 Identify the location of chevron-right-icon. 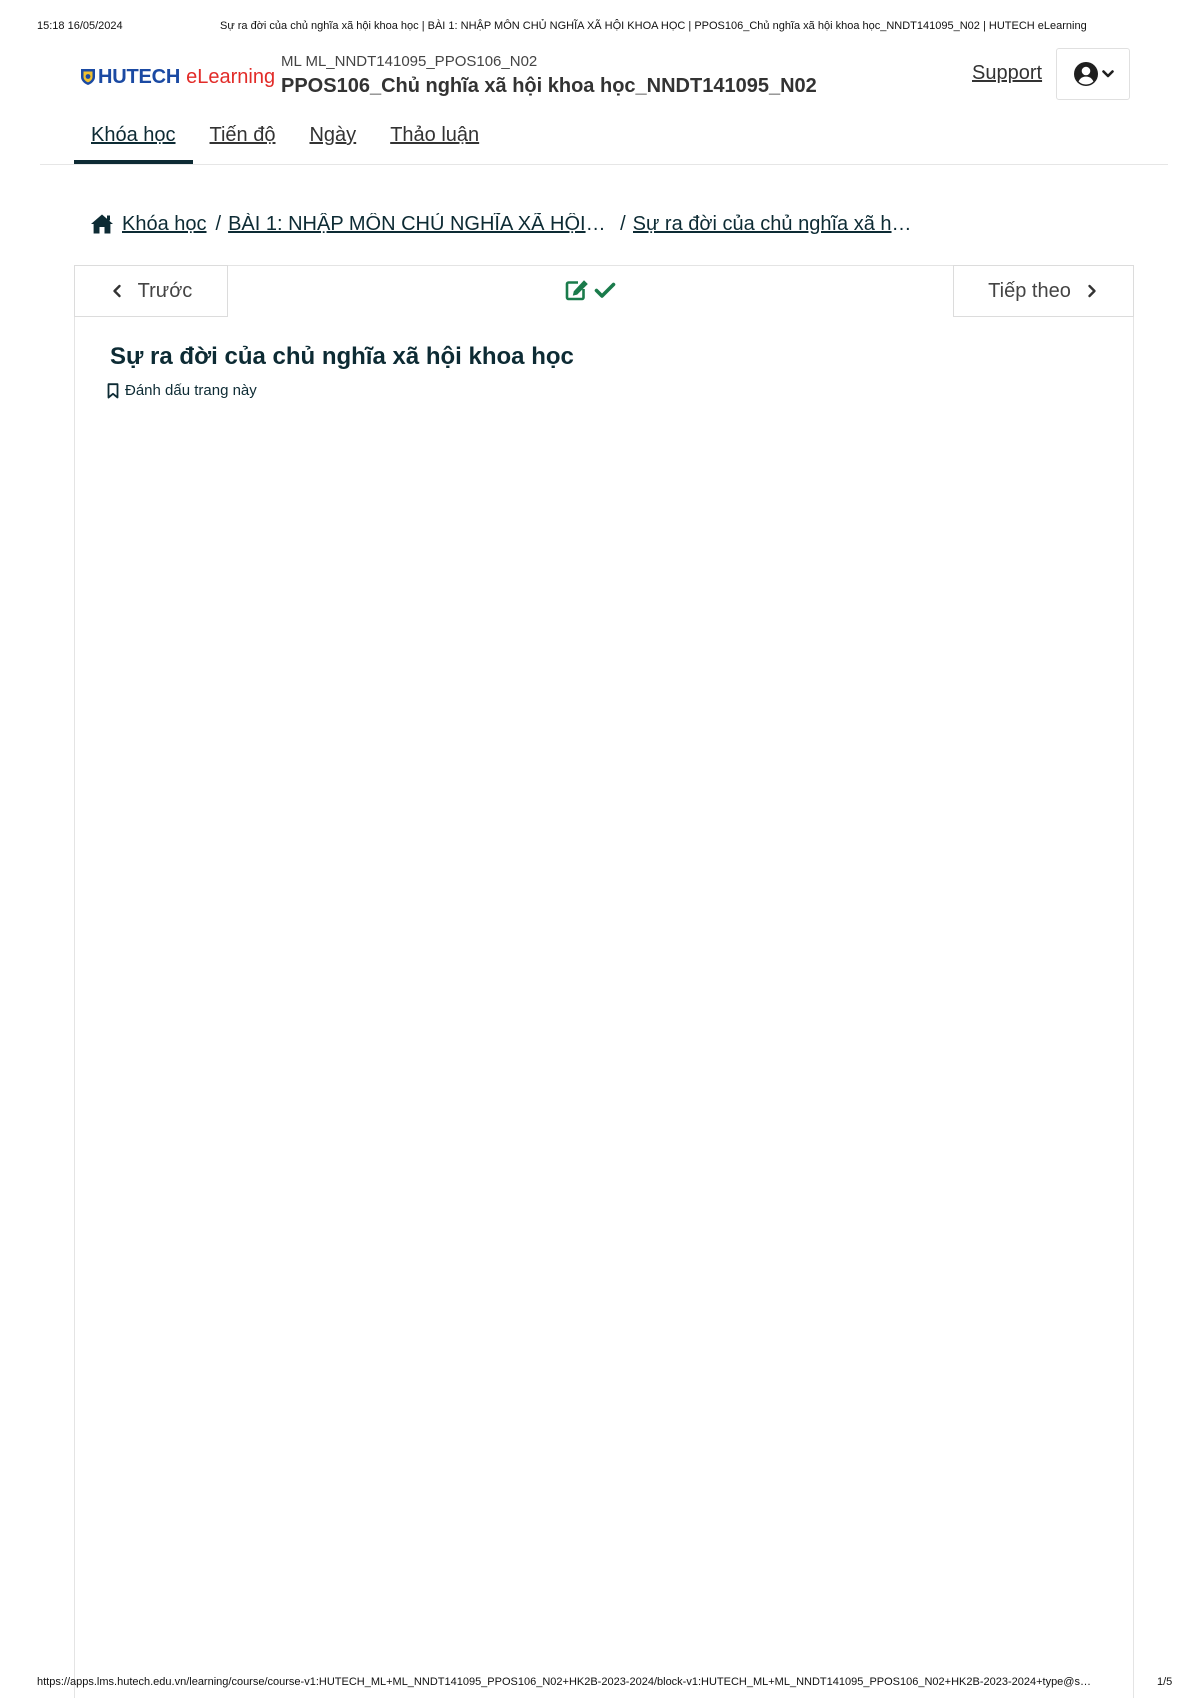
(1092, 291).